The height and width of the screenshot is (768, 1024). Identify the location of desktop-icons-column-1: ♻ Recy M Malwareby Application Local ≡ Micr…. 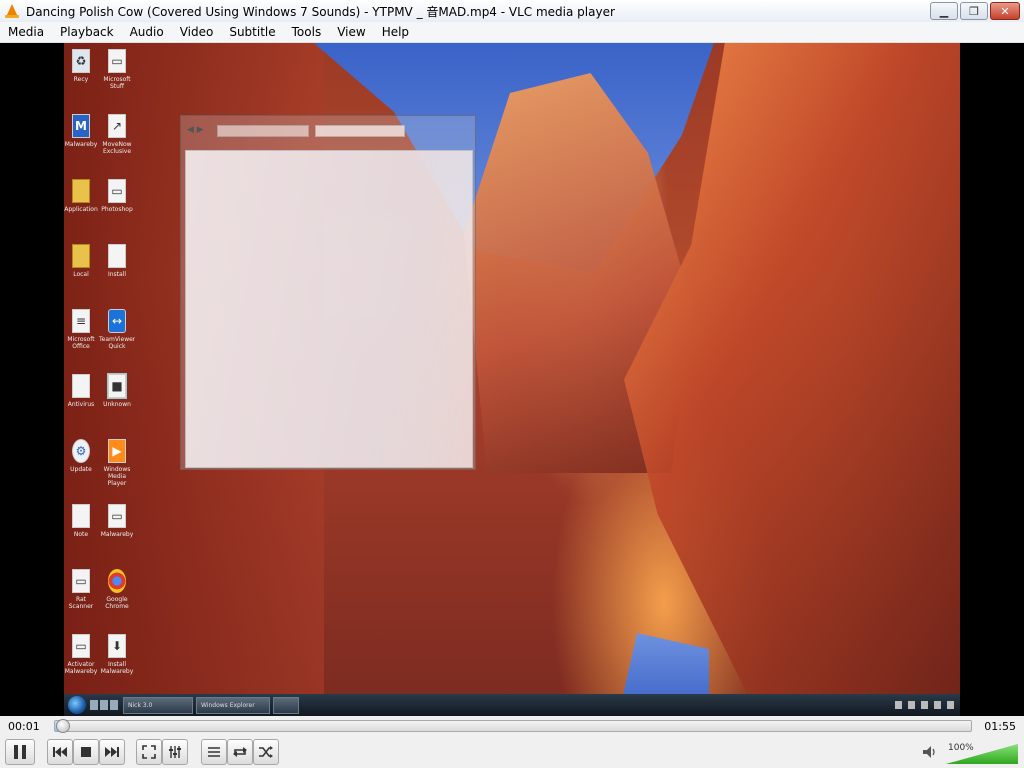
(81, 368).